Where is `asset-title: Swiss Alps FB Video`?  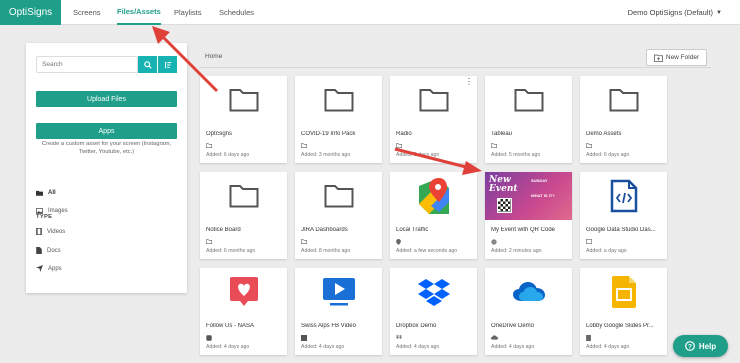 asset-title: Swiss Alps FB Video is located at coordinates (328, 326).